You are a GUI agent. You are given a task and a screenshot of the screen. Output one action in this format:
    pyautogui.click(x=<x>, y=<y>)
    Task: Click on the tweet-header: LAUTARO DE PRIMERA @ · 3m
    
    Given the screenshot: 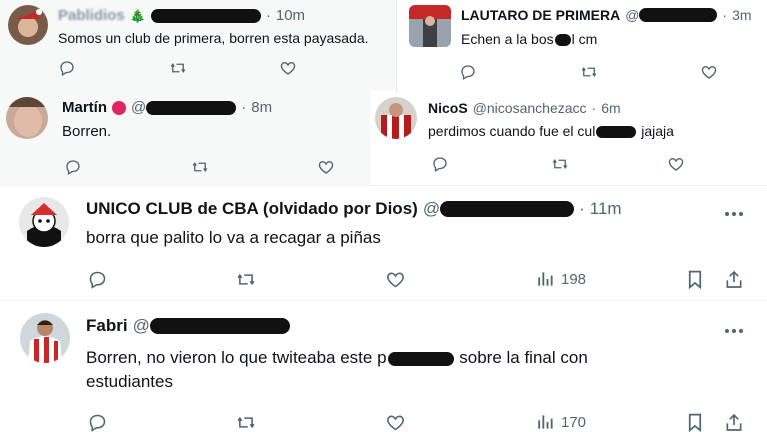 What is the action you would take?
    pyautogui.click(x=606, y=15)
    